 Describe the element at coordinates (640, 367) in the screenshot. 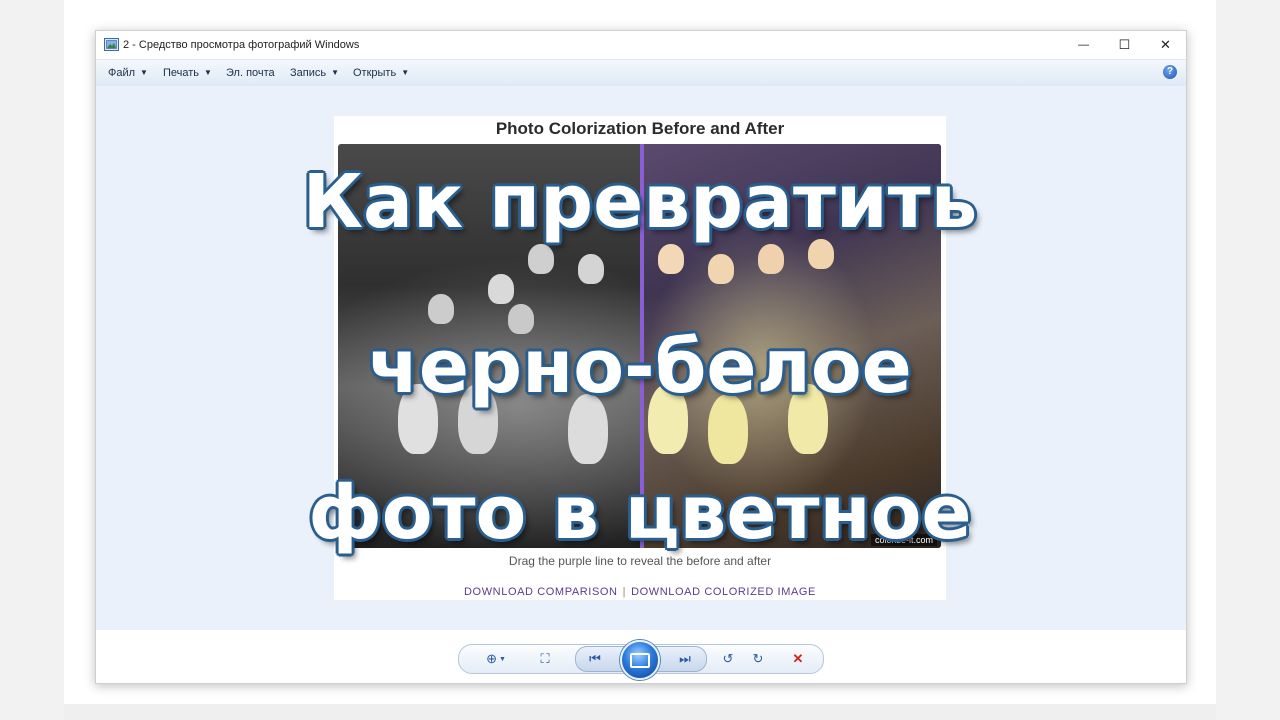

I see `overlay-title-line-2: черно-белое` at that location.